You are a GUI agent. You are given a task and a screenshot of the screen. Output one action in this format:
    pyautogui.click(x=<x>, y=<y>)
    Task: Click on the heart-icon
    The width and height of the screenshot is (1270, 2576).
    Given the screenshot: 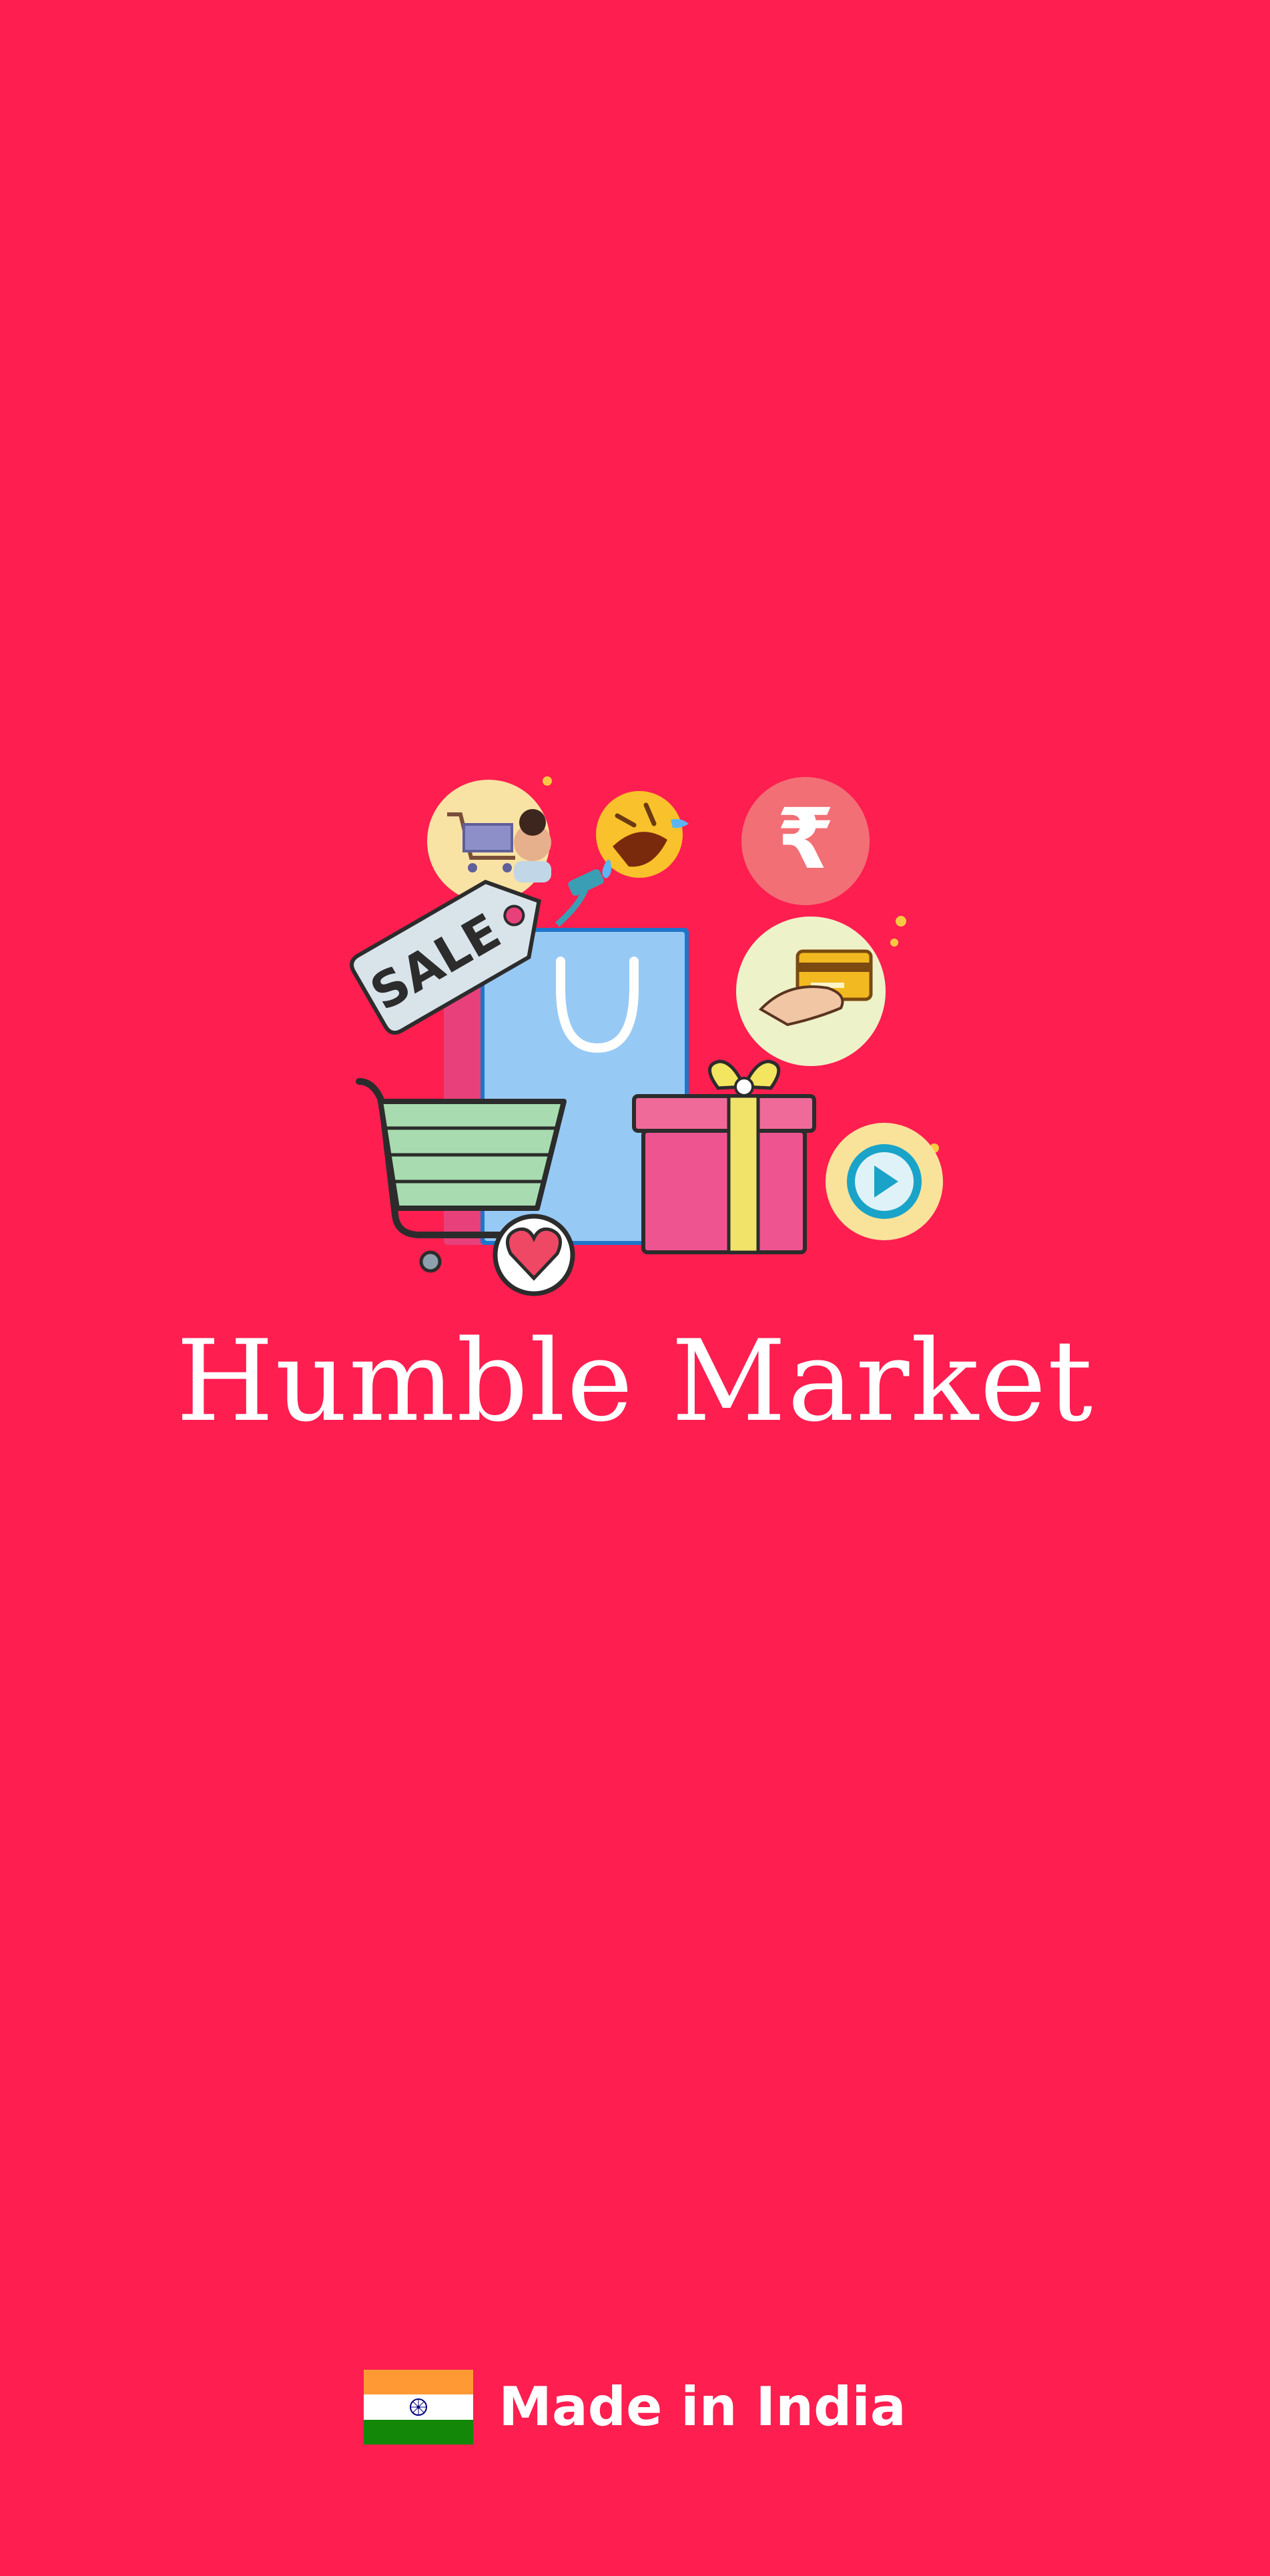 What is the action you would take?
    pyautogui.click(x=534, y=1255)
    